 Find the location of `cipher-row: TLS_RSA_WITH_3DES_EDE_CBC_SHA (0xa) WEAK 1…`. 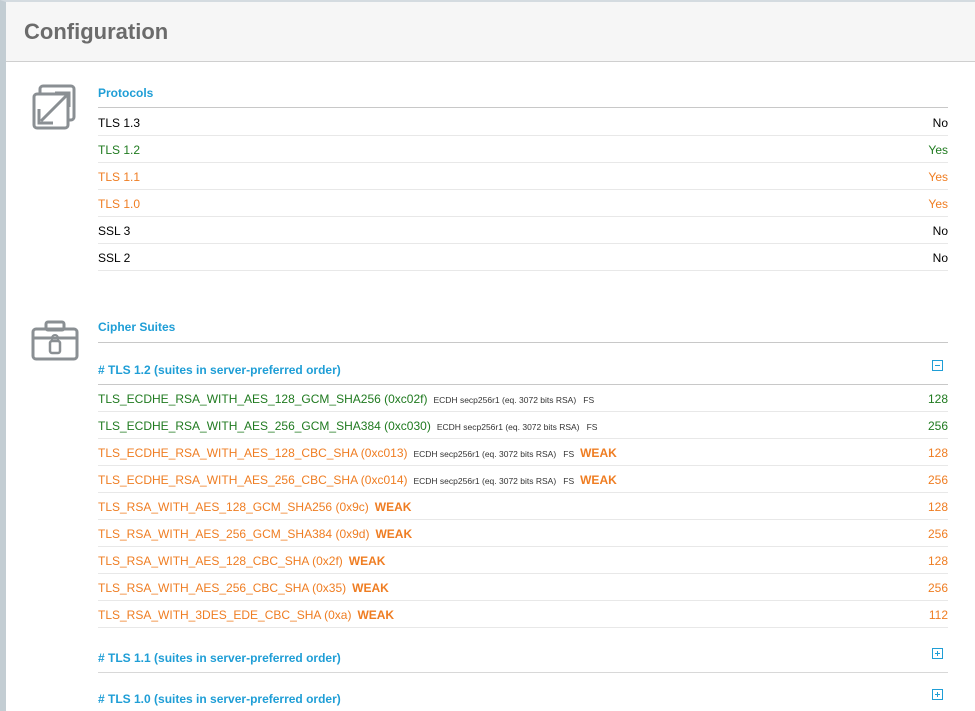

cipher-row: TLS_RSA_WITH_3DES_EDE_CBC_SHA (0xa) WEAK 1… is located at coordinates (523, 614).